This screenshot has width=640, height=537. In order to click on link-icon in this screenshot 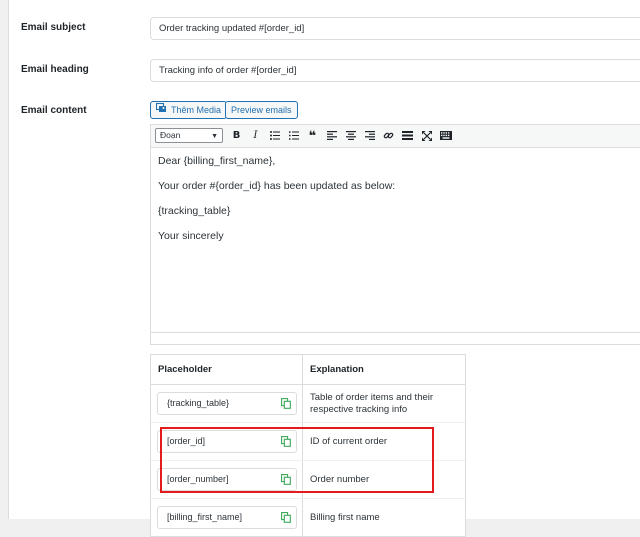, I will do `click(388, 135)`.